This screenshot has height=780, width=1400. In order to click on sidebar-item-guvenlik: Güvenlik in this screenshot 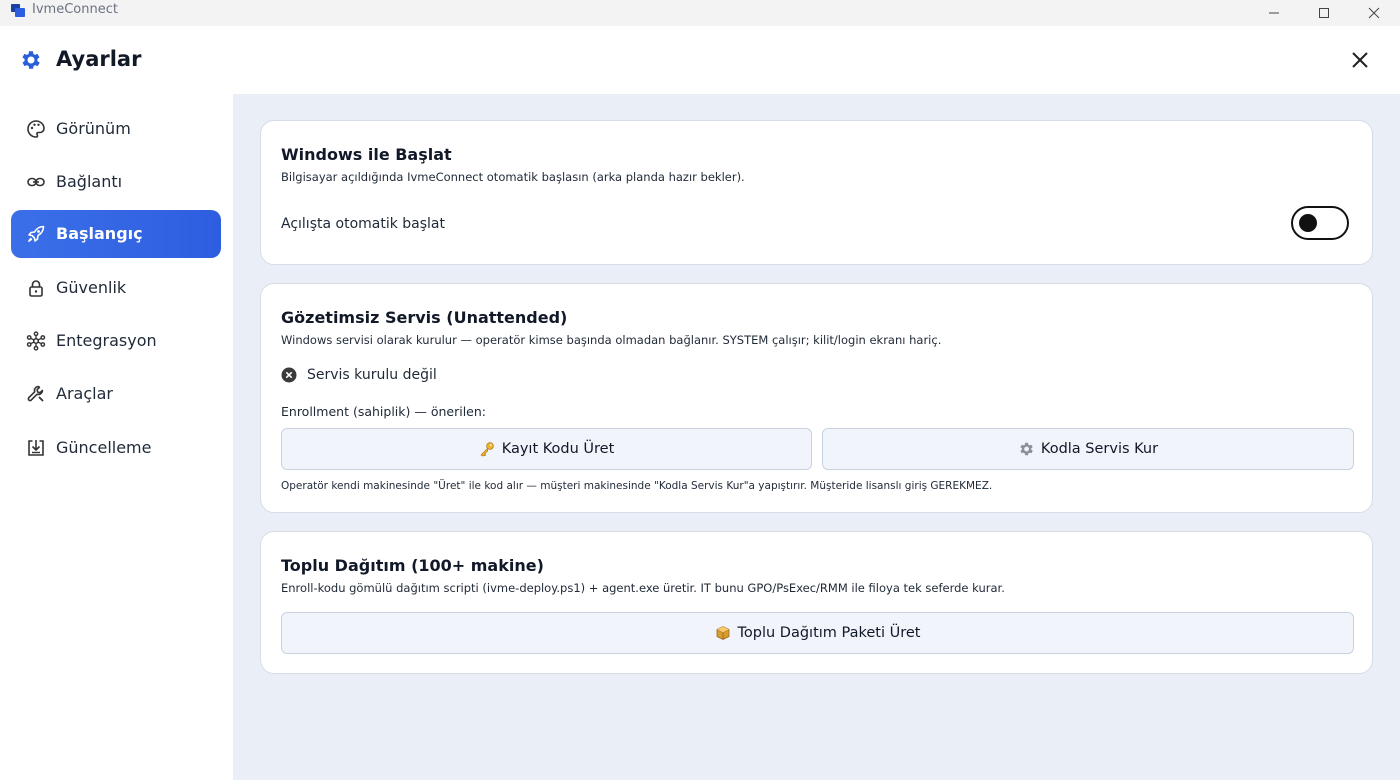, I will do `click(116, 288)`.